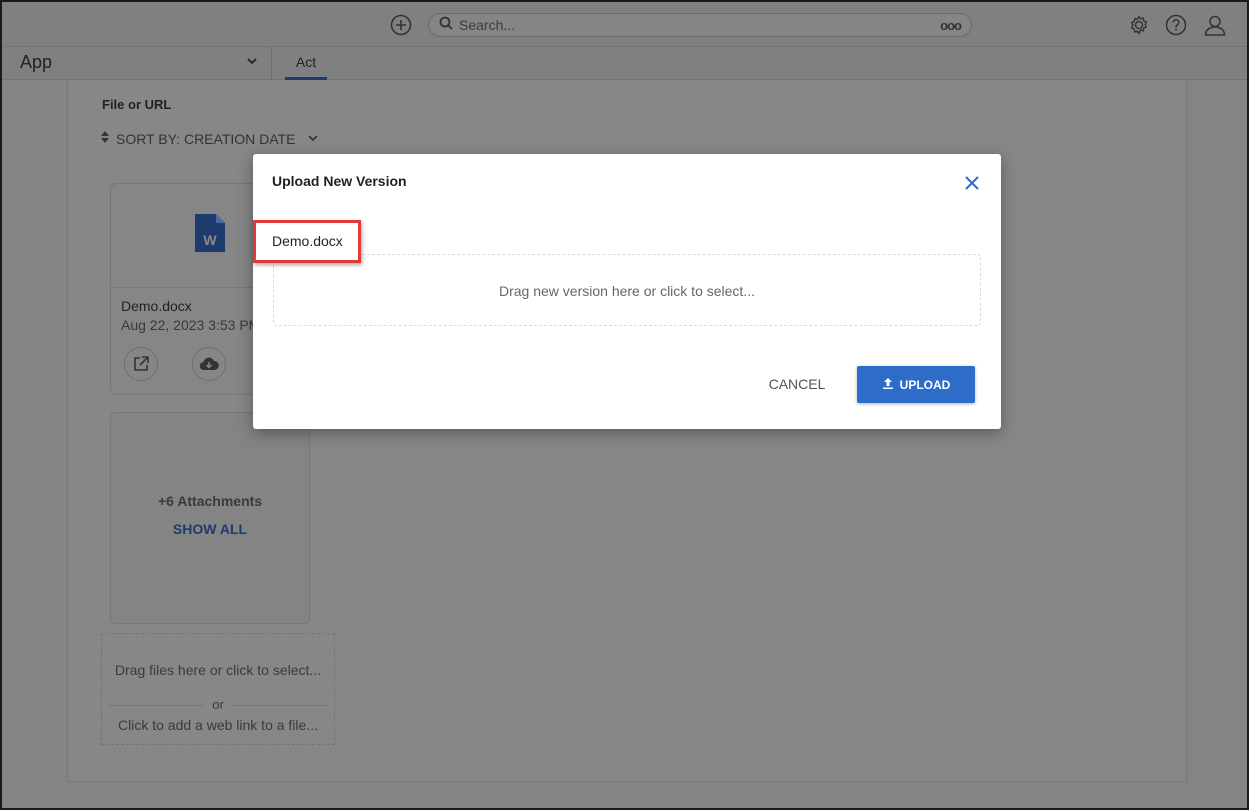 This screenshot has width=1249, height=810. Describe the element at coordinates (401, 25) in the screenshot. I see `add-icon` at that location.